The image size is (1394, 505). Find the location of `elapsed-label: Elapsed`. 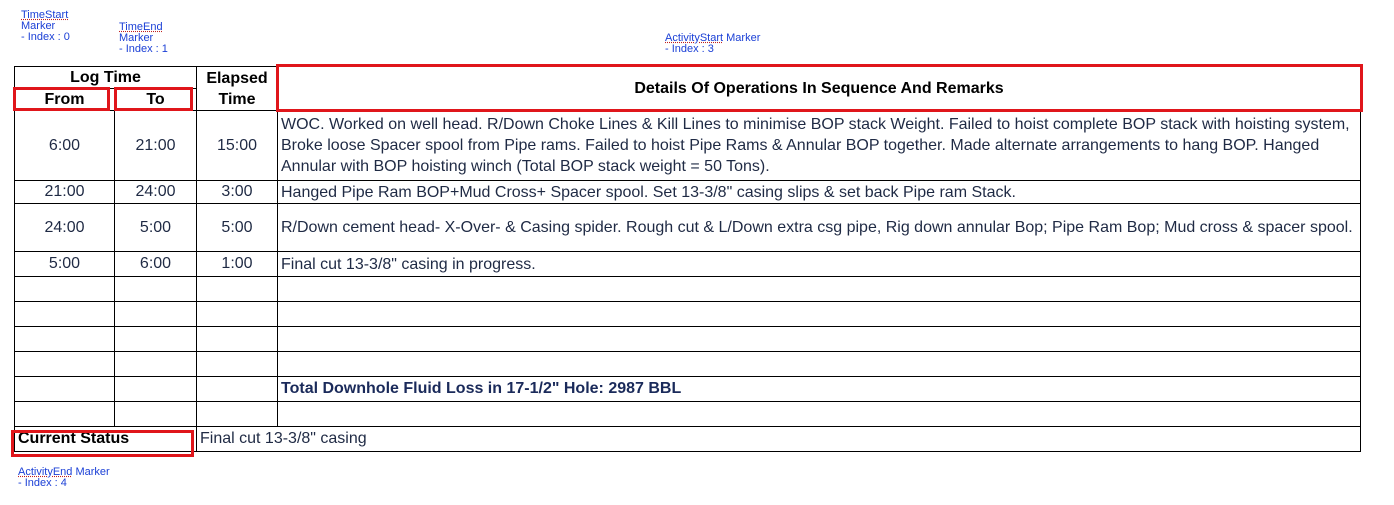

elapsed-label: Elapsed is located at coordinates (237, 78).